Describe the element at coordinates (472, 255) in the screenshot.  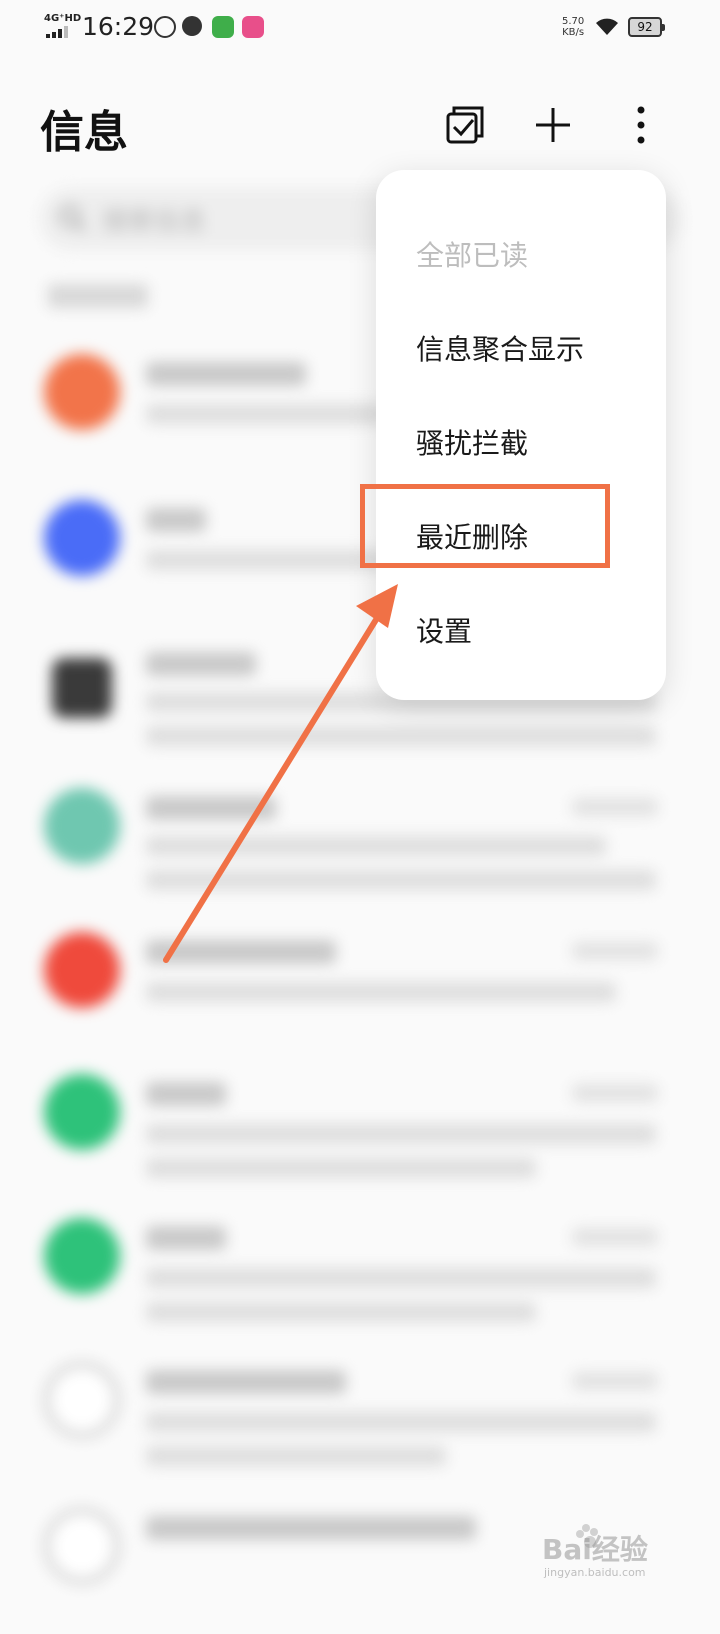
I see `menu-item-mark-all-read: 全部已读` at that location.